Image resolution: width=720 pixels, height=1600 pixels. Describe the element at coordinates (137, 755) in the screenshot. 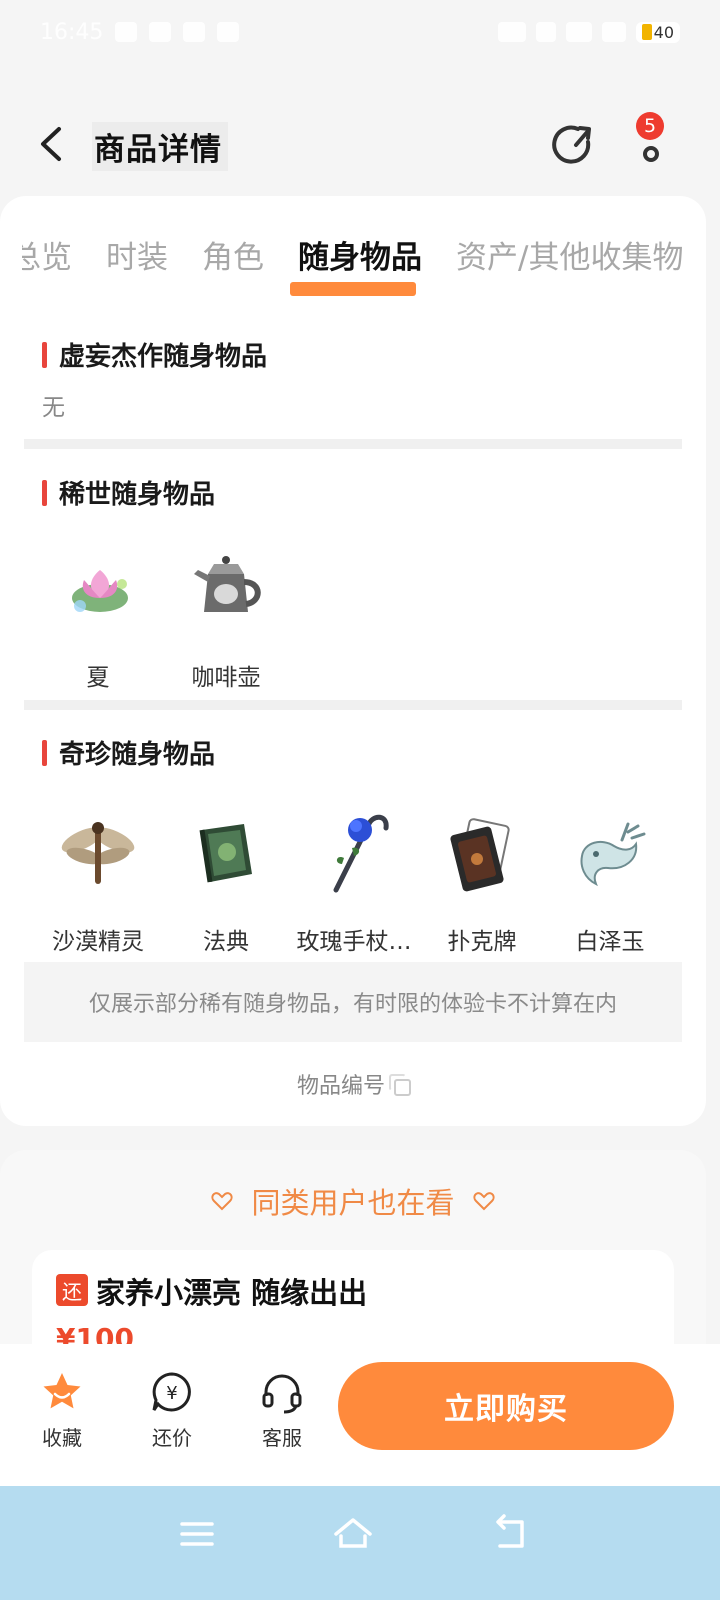

I see `section-title-text: 奇珍随身物品` at that location.